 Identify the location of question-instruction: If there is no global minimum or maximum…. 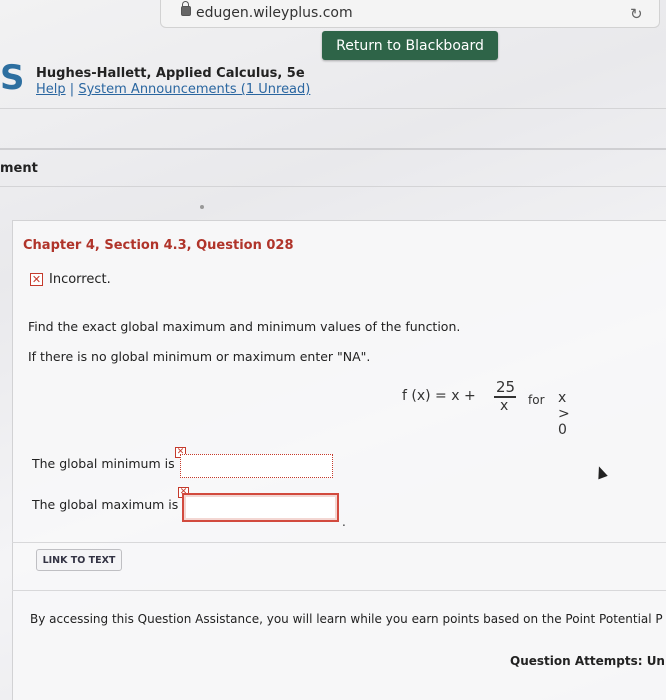
(199, 356).